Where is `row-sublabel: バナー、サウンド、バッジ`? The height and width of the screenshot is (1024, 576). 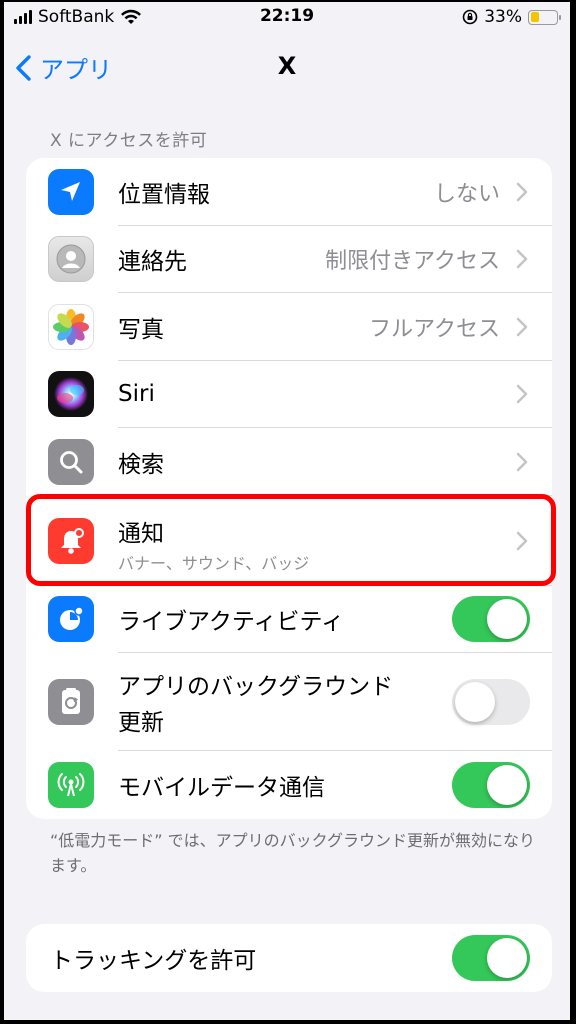
row-sublabel: バナー、サウンド、バッジ is located at coordinates (214, 563).